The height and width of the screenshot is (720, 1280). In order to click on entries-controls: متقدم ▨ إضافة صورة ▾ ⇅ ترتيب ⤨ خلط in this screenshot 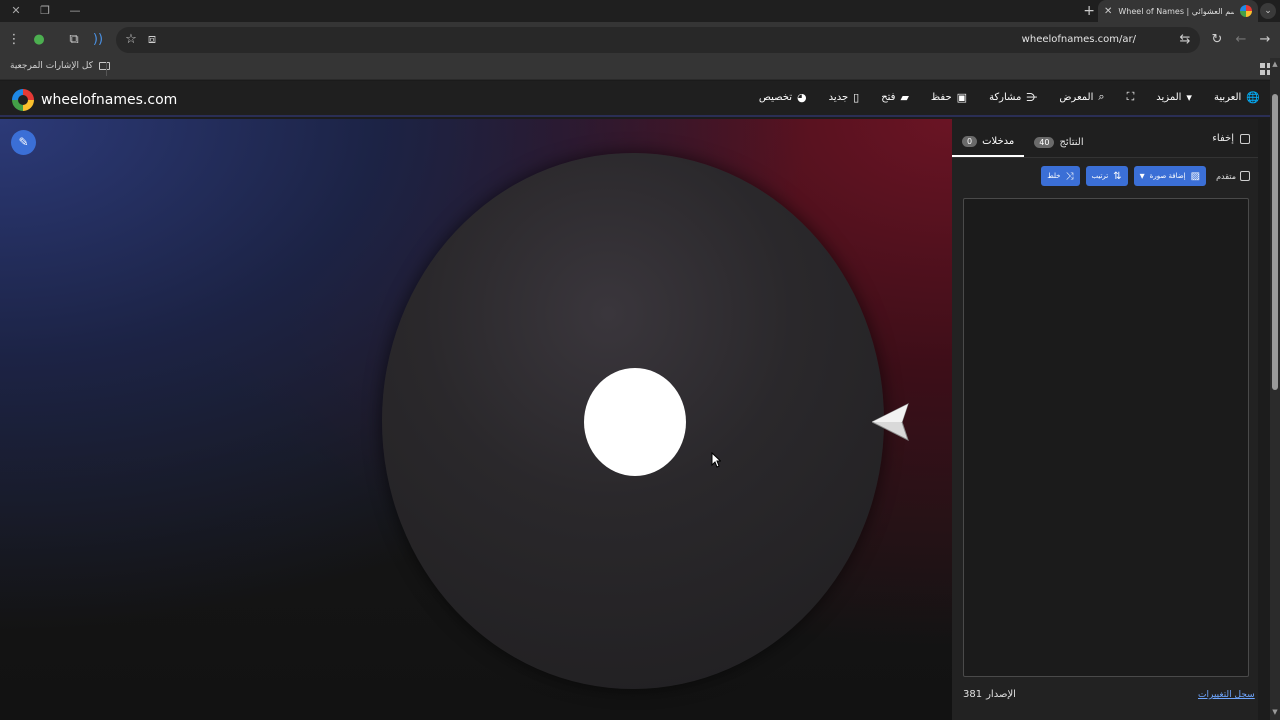, I will do `click(1145, 176)`.